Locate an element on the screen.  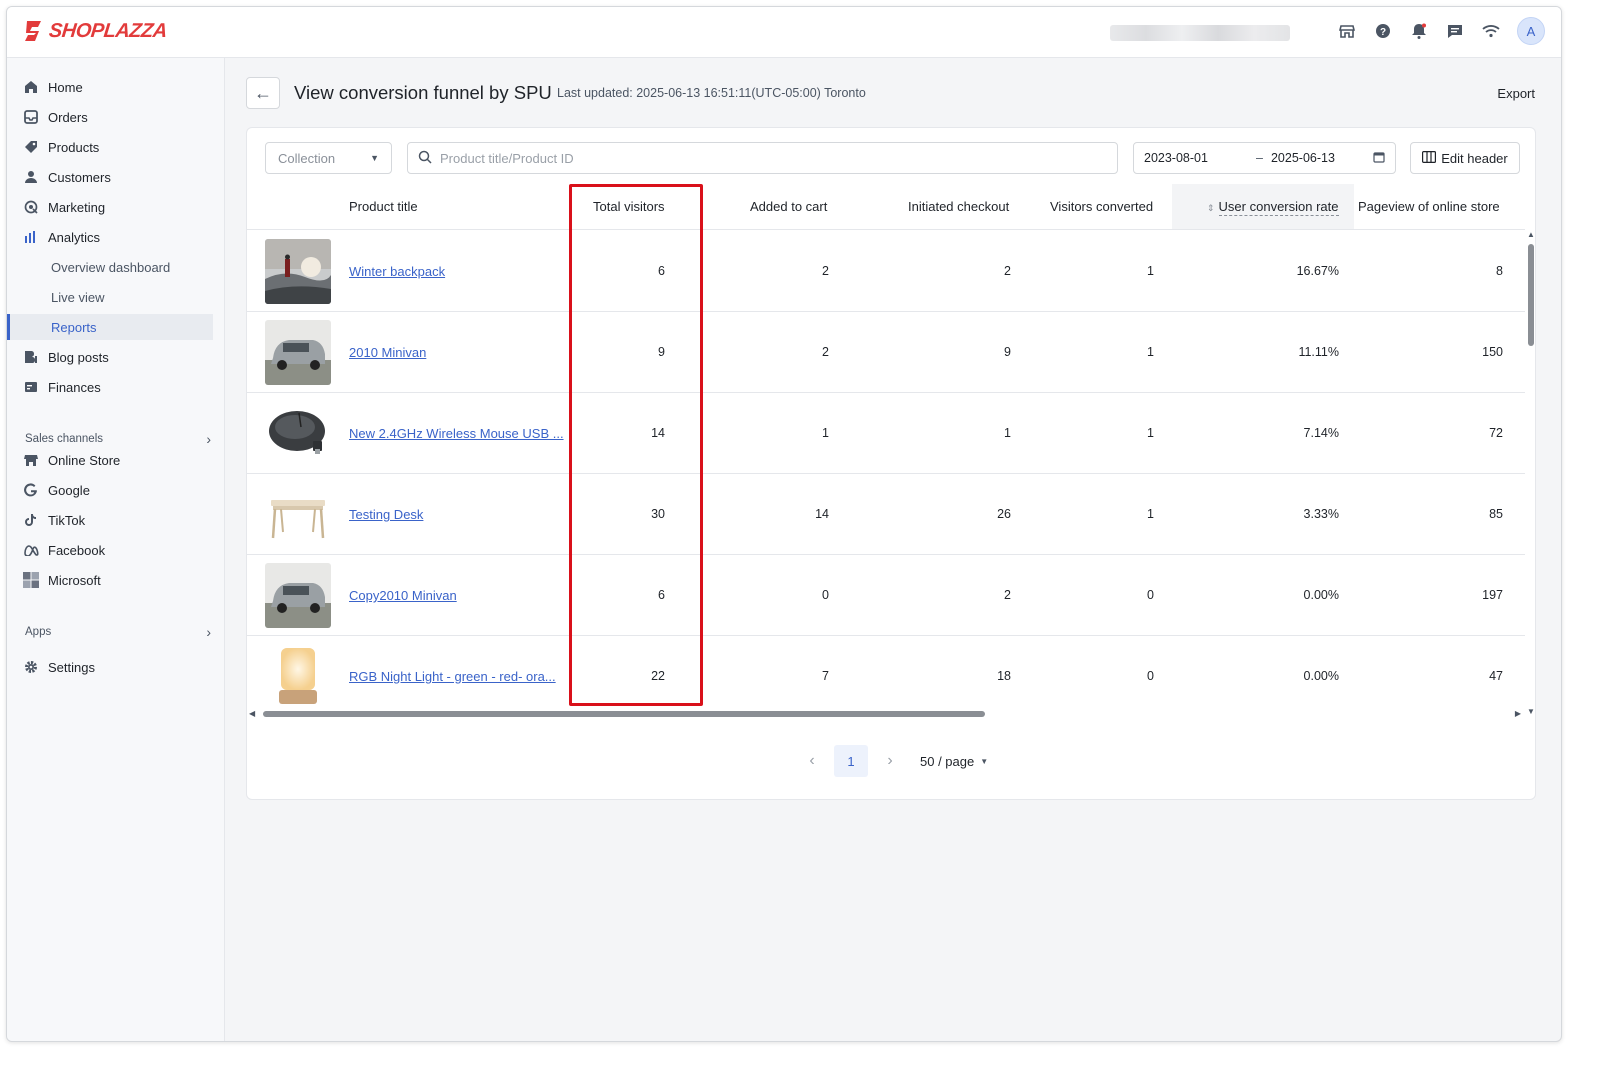
sidebar-item-label: Orders is located at coordinates (68, 117).